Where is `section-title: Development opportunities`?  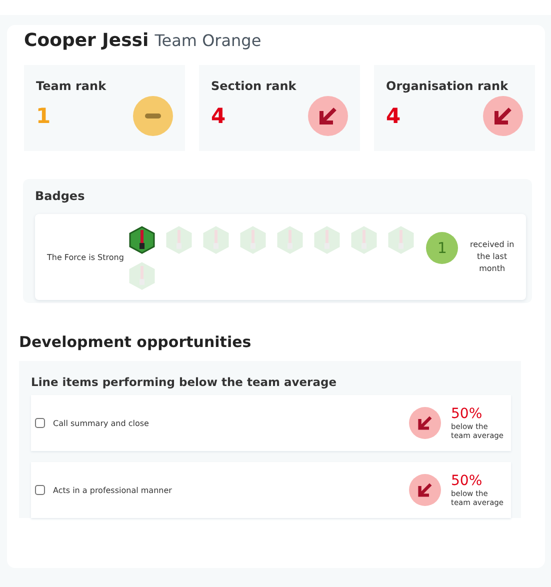
section-title: Development opportunities is located at coordinates (135, 342).